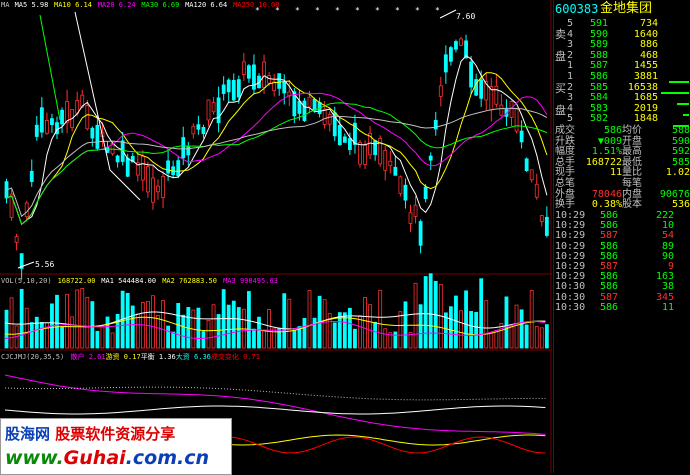 This screenshot has width=690, height=475. Describe the element at coordinates (632, 183) in the screenshot. I see `stat-label: 每笔` at that location.